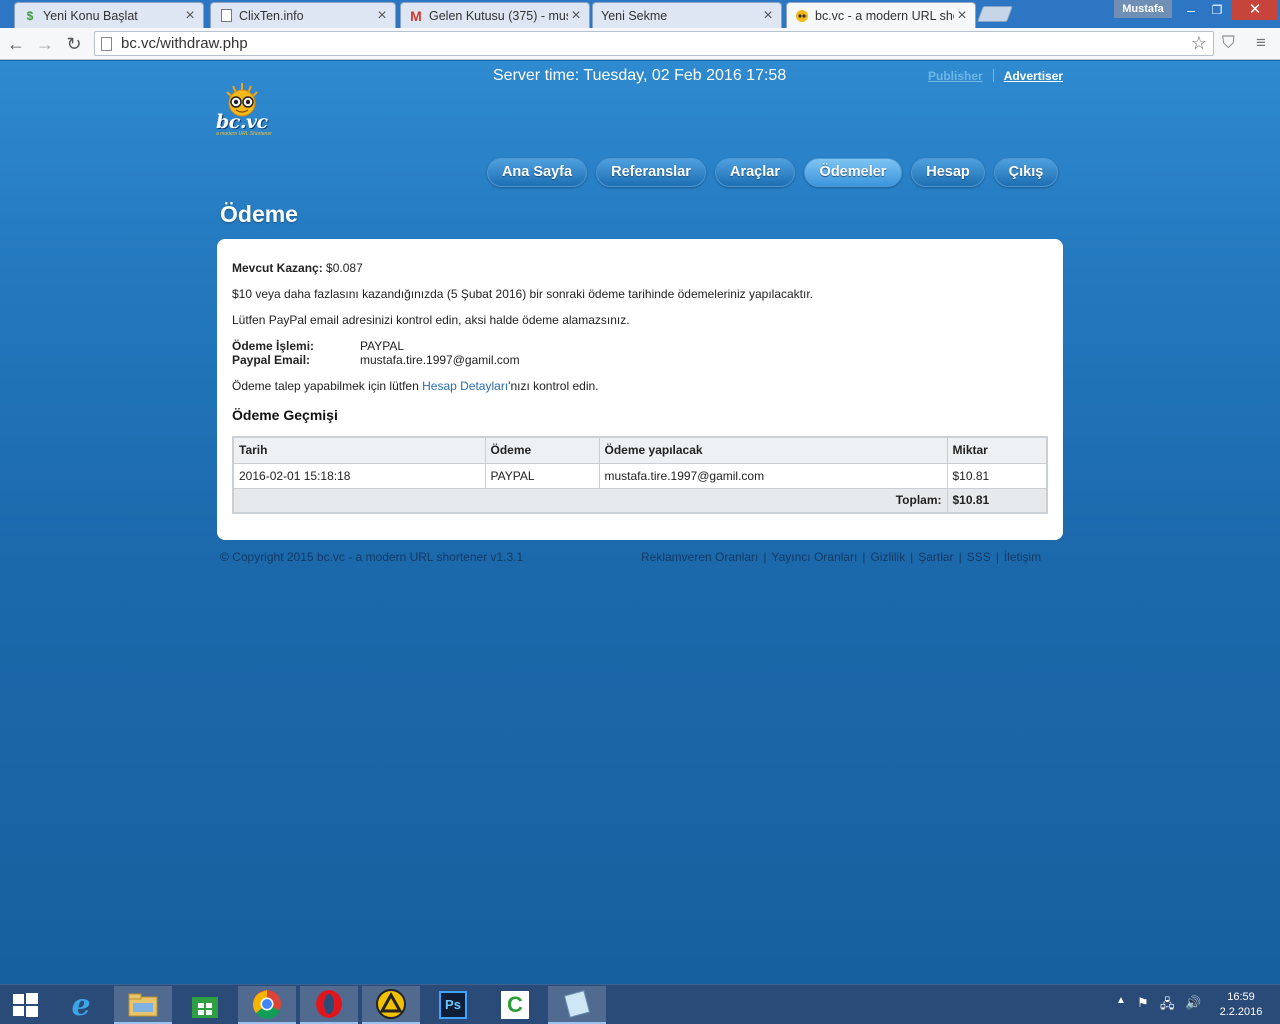 This screenshot has width=1280, height=1024. Describe the element at coordinates (537, 172) in the screenshot. I see `nav-ana-sayfa: Ana Sayfa` at that location.